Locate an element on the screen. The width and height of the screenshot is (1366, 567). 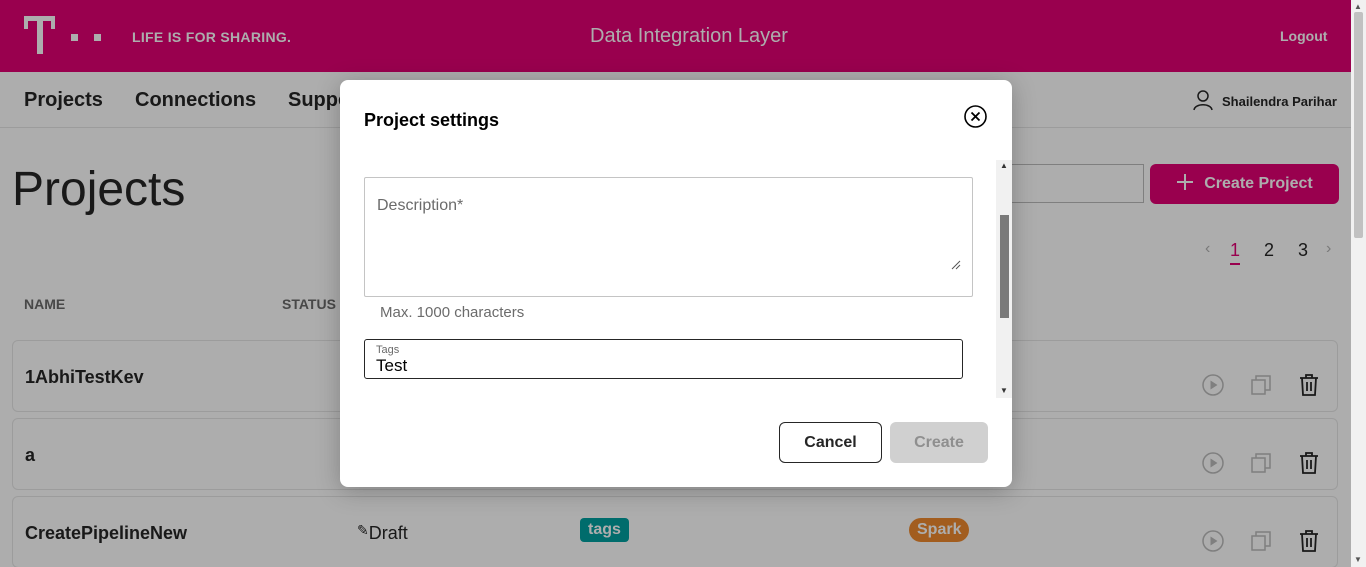
create-button: Create is located at coordinates (939, 442).